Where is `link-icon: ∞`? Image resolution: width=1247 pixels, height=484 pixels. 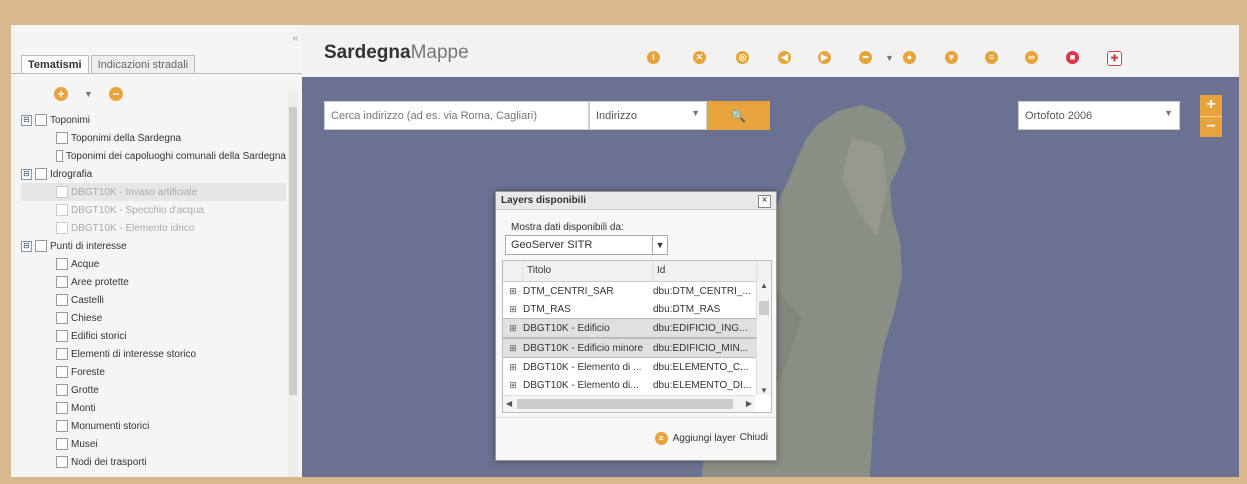
link-icon: ∞ is located at coordinates (1031, 57).